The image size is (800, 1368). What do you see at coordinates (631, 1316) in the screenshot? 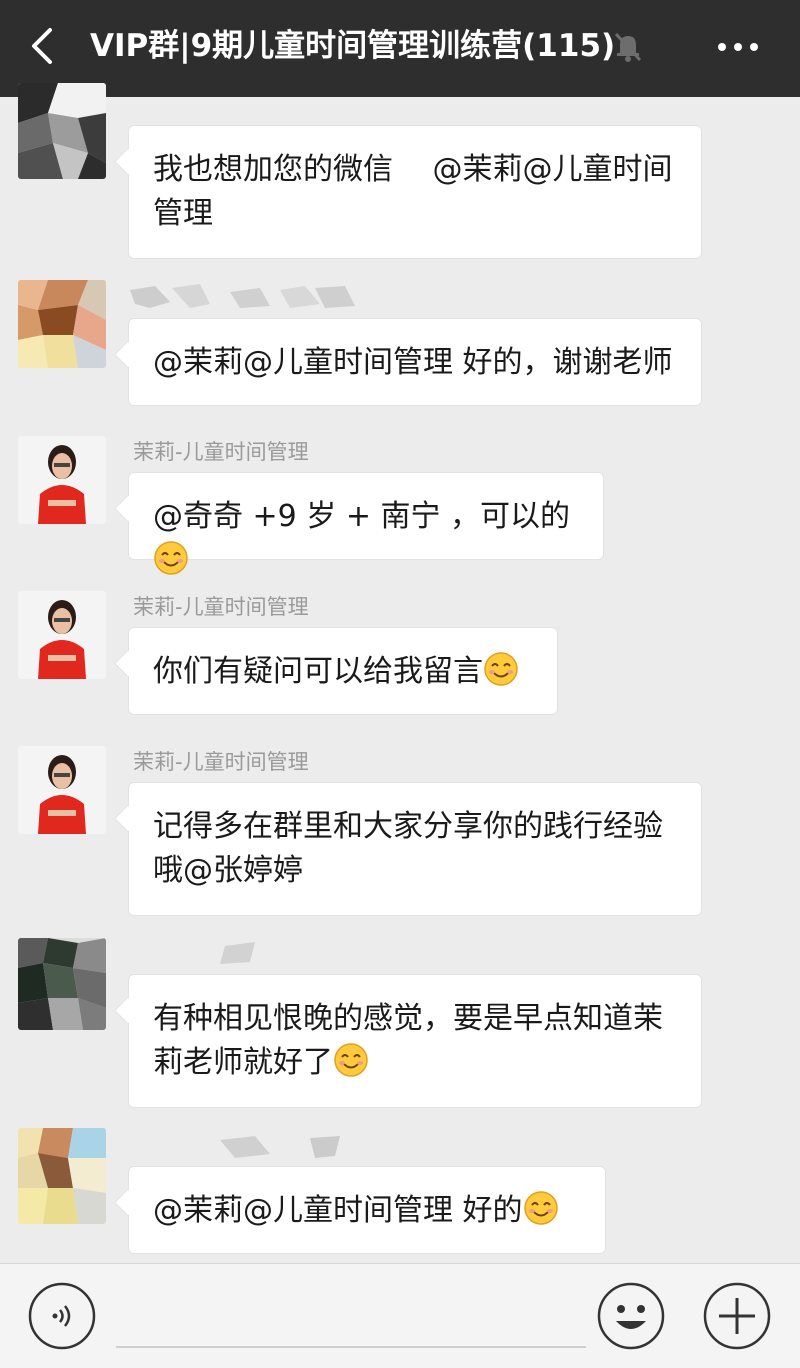
I see `smiley-icon` at bounding box center [631, 1316].